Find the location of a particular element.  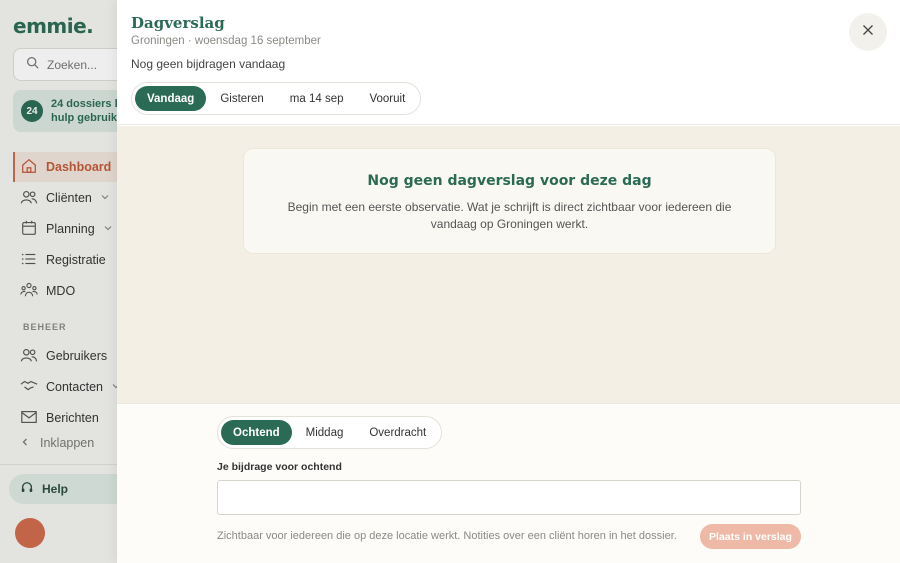

tab-ochtend: Ochtend is located at coordinates (256, 432).